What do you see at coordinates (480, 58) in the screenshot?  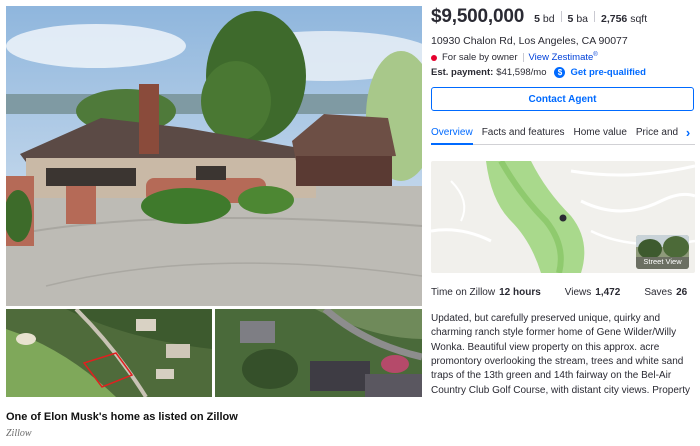 I see `status-text: For sale by owner` at bounding box center [480, 58].